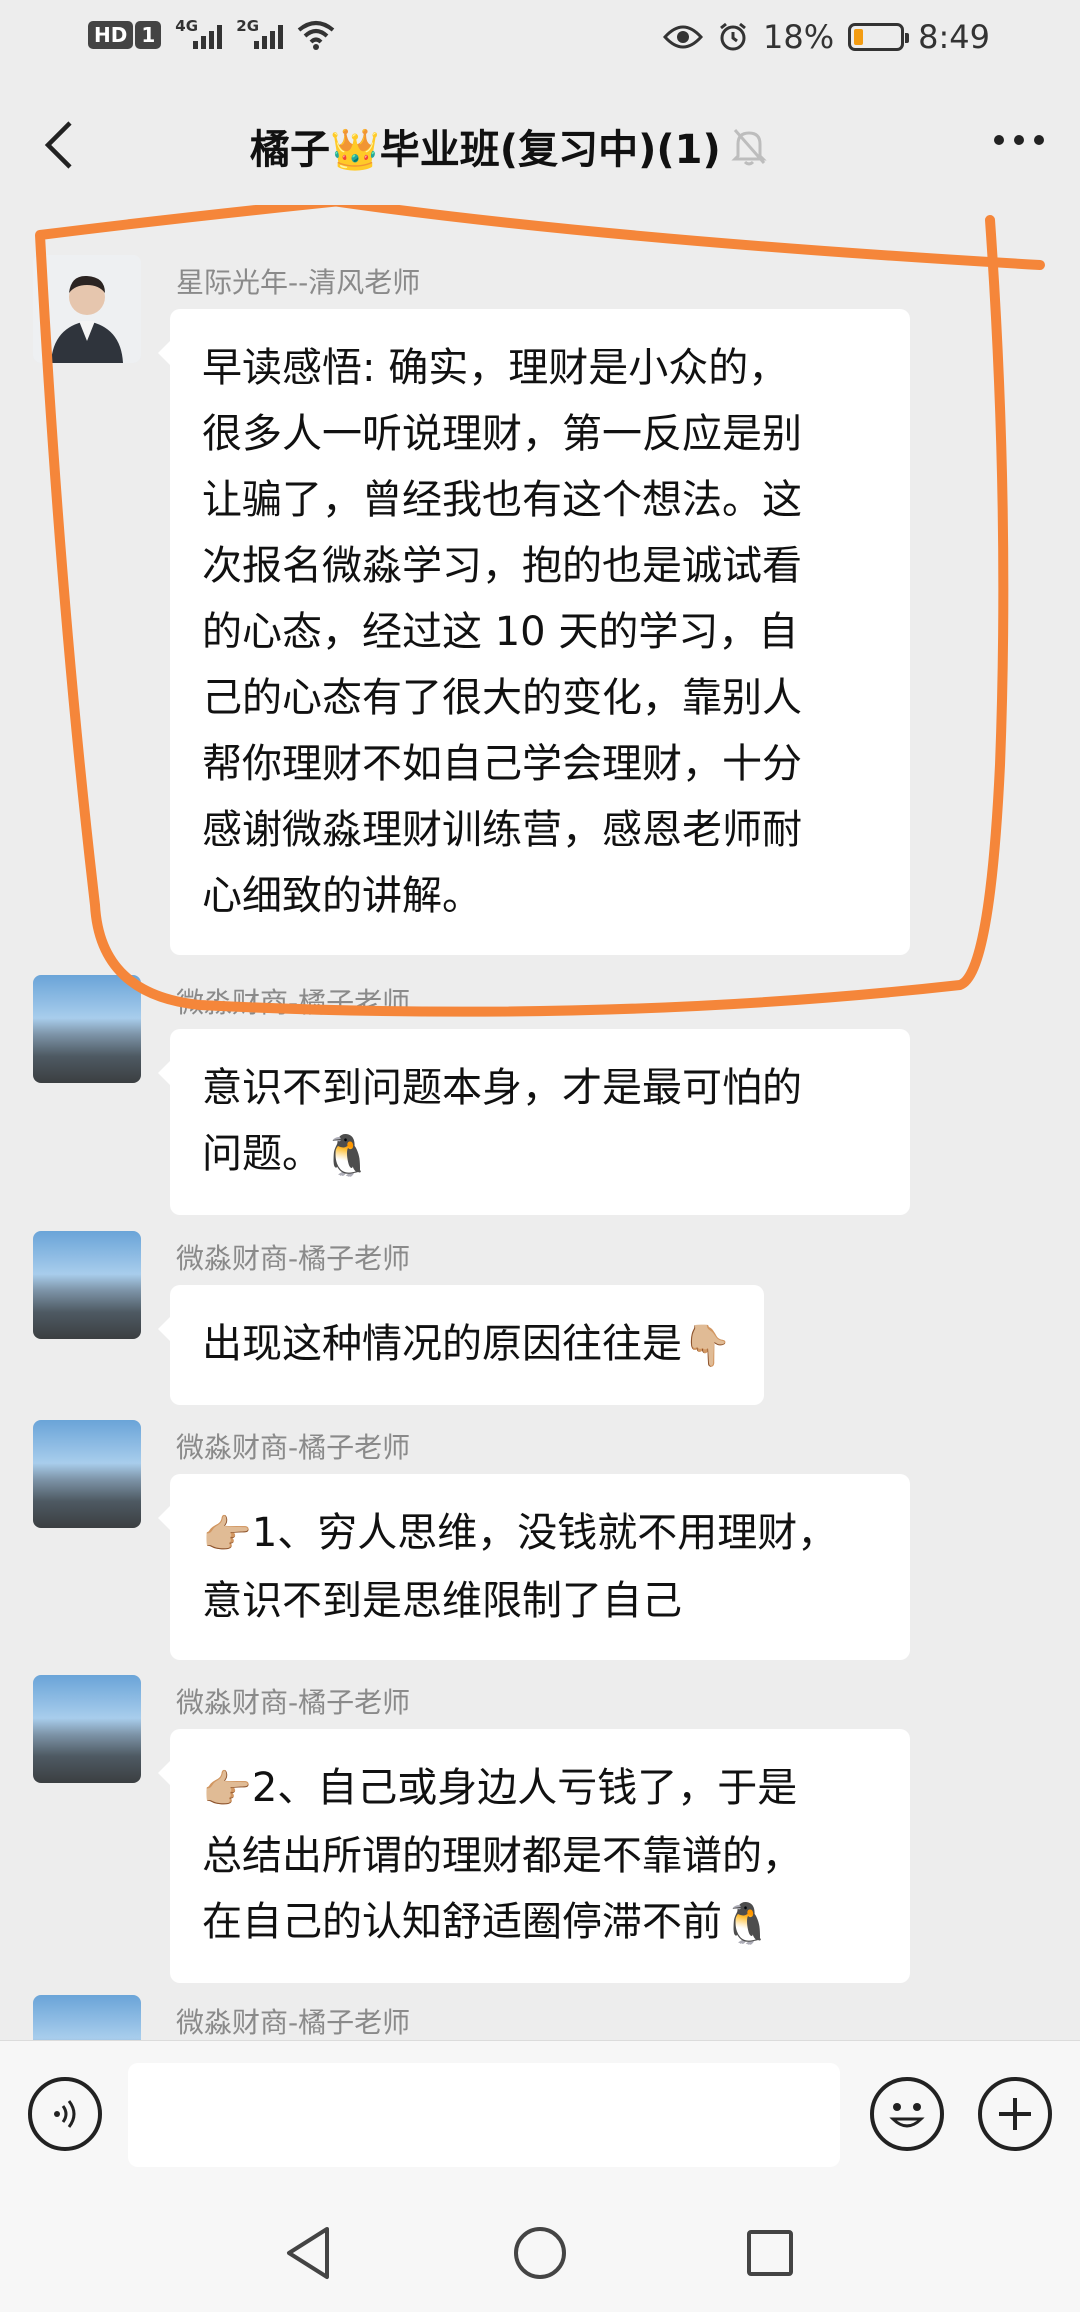 The image size is (1080, 2312). Describe the element at coordinates (316, 35) in the screenshot. I see `wifi-icon` at that location.